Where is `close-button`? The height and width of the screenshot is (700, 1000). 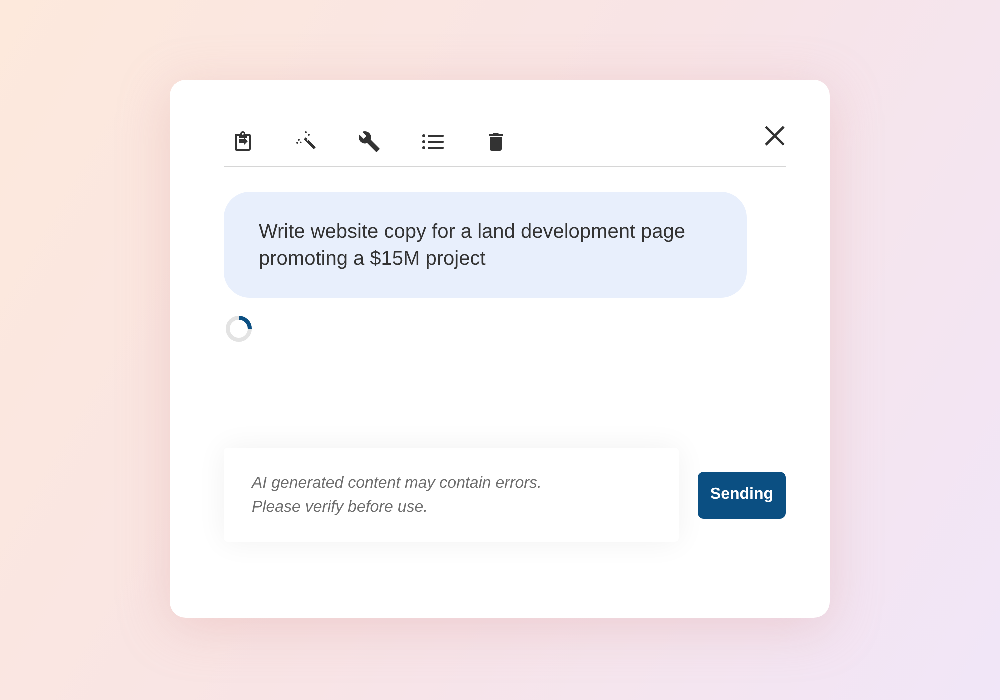 close-button is located at coordinates (775, 136).